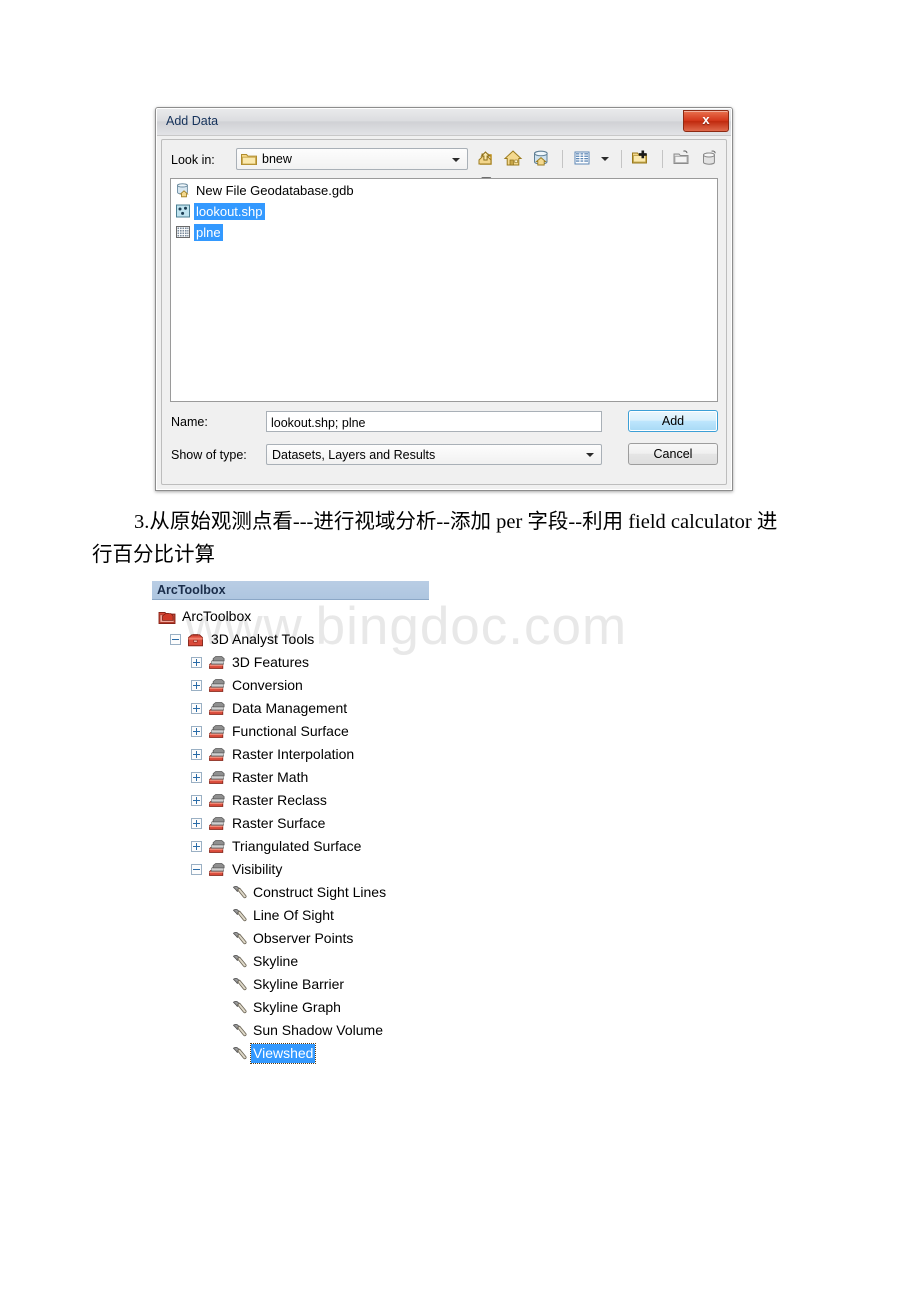 The image size is (920, 1302). What do you see at coordinates (249, 158) in the screenshot?
I see `folder-icon` at bounding box center [249, 158].